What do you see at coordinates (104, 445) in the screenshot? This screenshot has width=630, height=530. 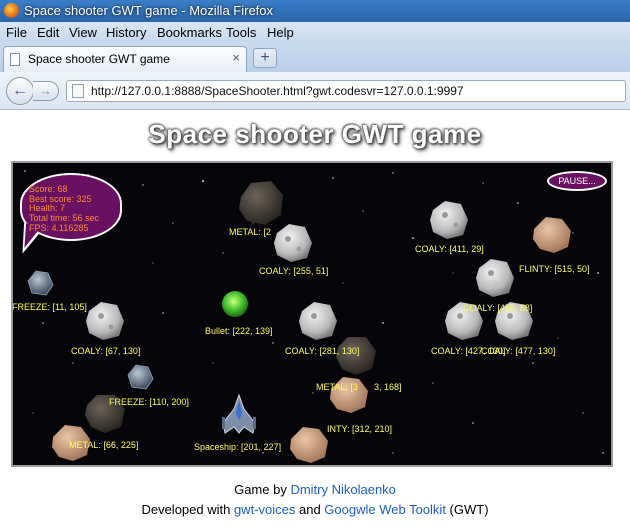 I see `sprite-label: METAL: [66, 225]` at bounding box center [104, 445].